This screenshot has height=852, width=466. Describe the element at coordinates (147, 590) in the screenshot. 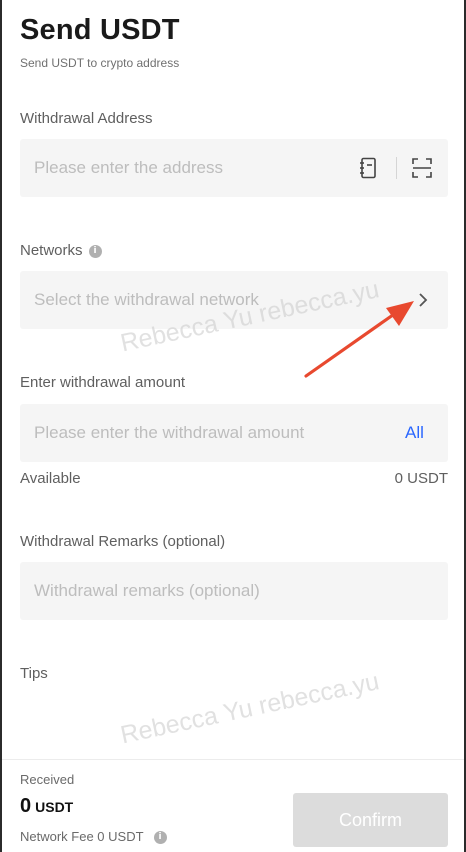

I see `withdrawal-remarks-placeholder: Withdrawal remarks (optional)` at that location.